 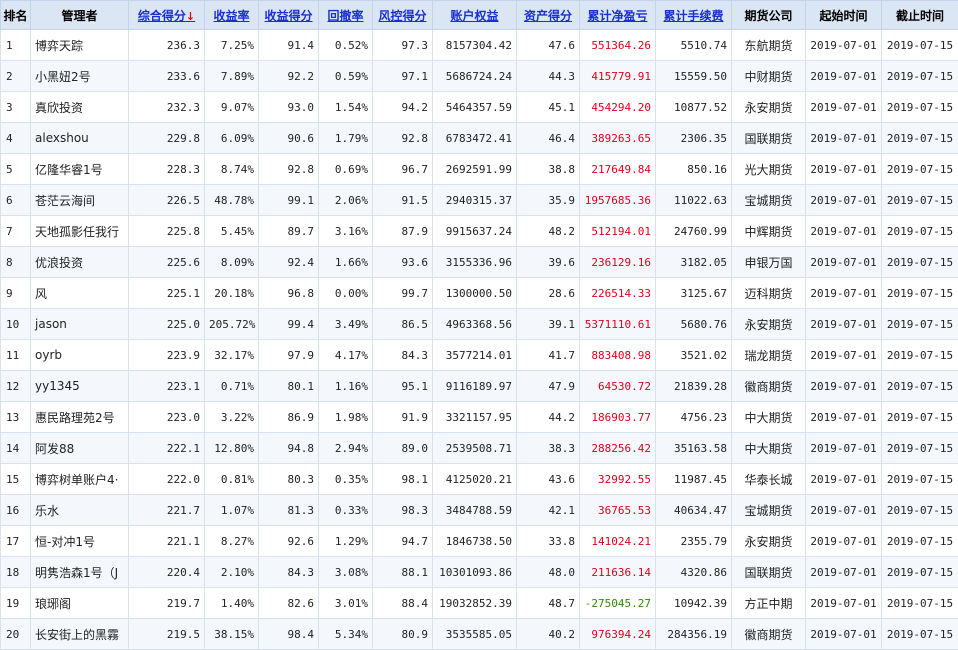 I want to click on fee-total: 3125.67, so click(x=694, y=293).